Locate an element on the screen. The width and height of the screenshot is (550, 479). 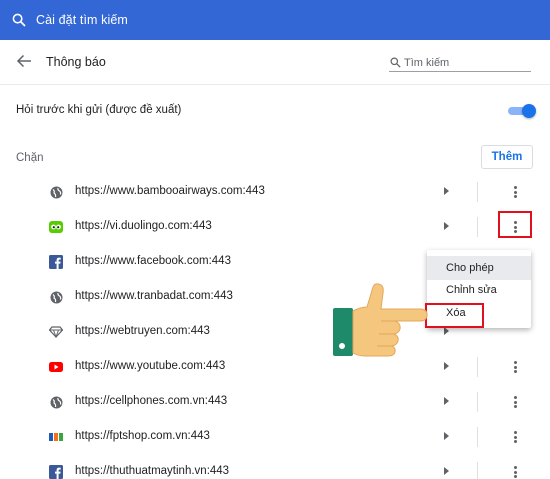
settings-search-title: Cài đặt tìm kiếm is located at coordinates (82, 20).